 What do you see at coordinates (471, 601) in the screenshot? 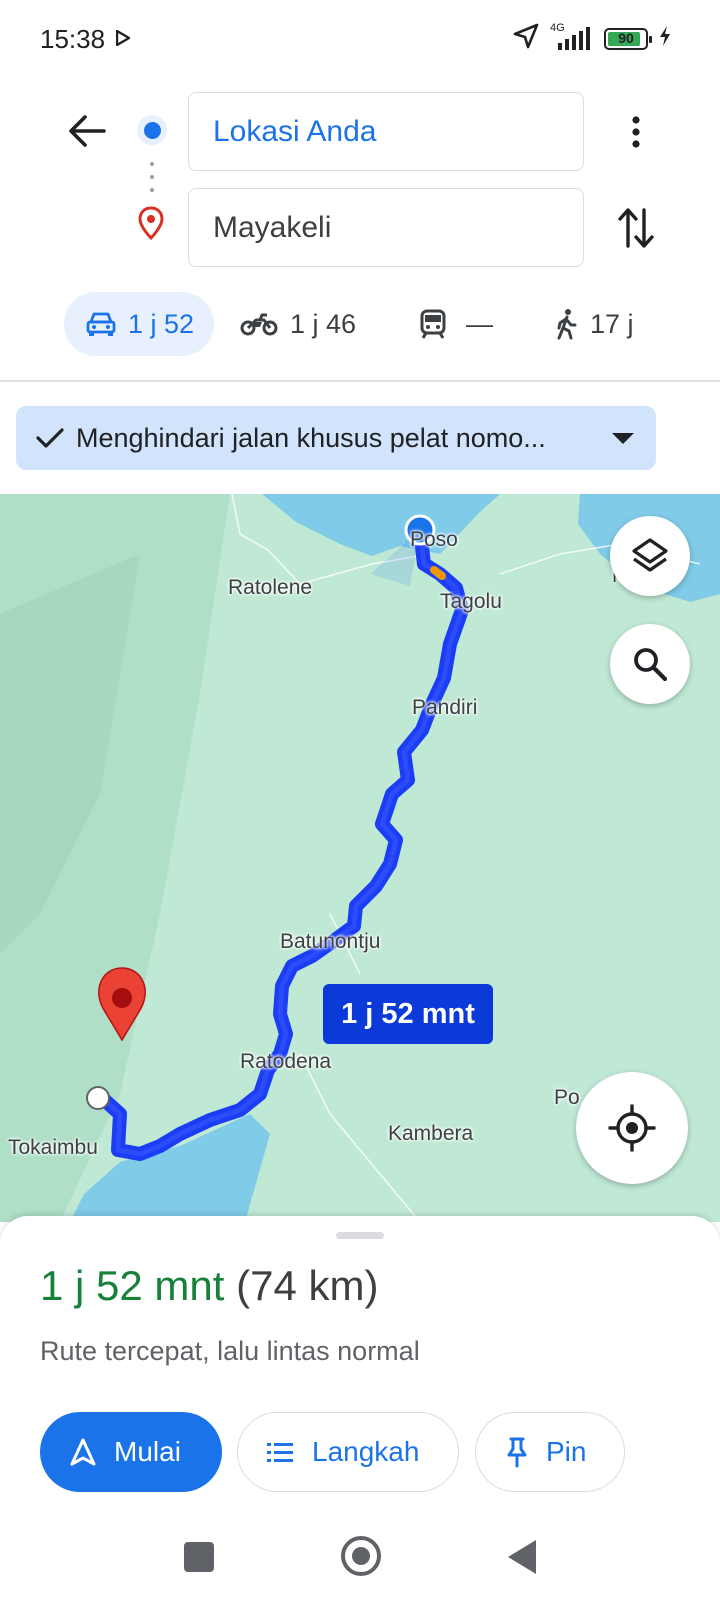
I see `place-label-tagolu: Tagolu` at bounding box center [471, 601].